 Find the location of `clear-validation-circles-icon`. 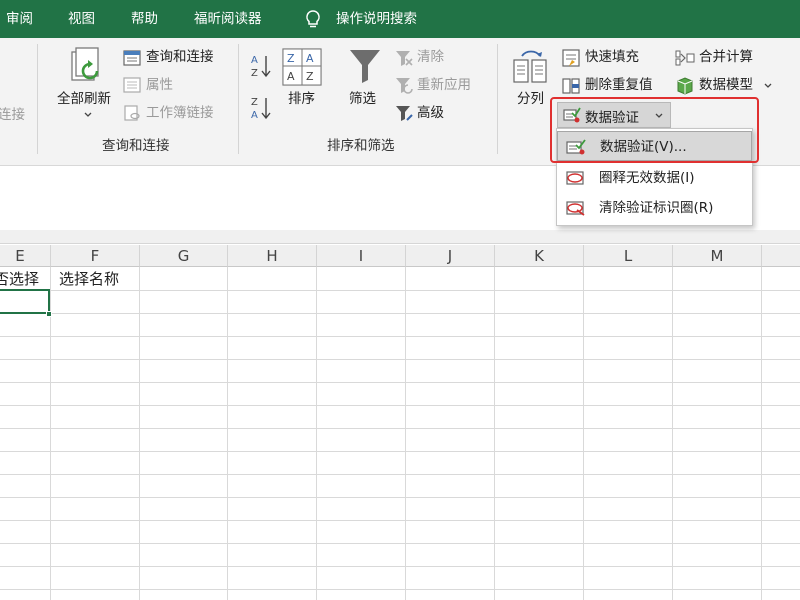

clear-validation-circles-icon is located at coordinates (575, 208).